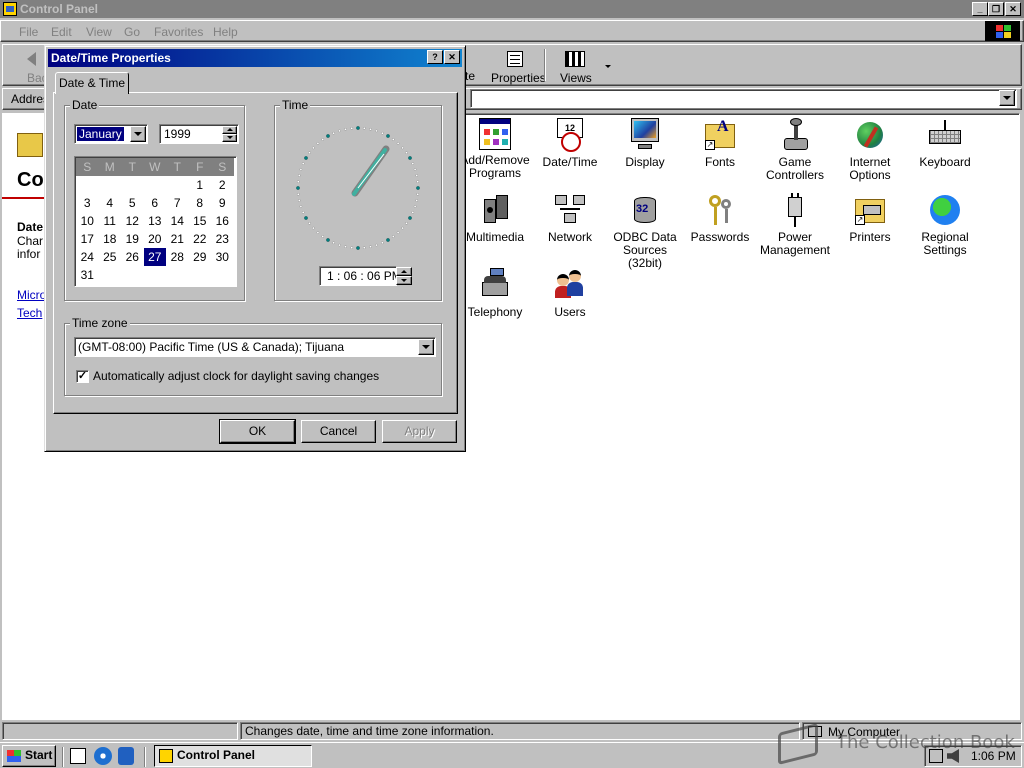 Image resolution: width=1024 pixels, height=768 pixels. Describe the element at coordinates (138, 134) in the screenshot. I see `month-dropdown-button` at that location.